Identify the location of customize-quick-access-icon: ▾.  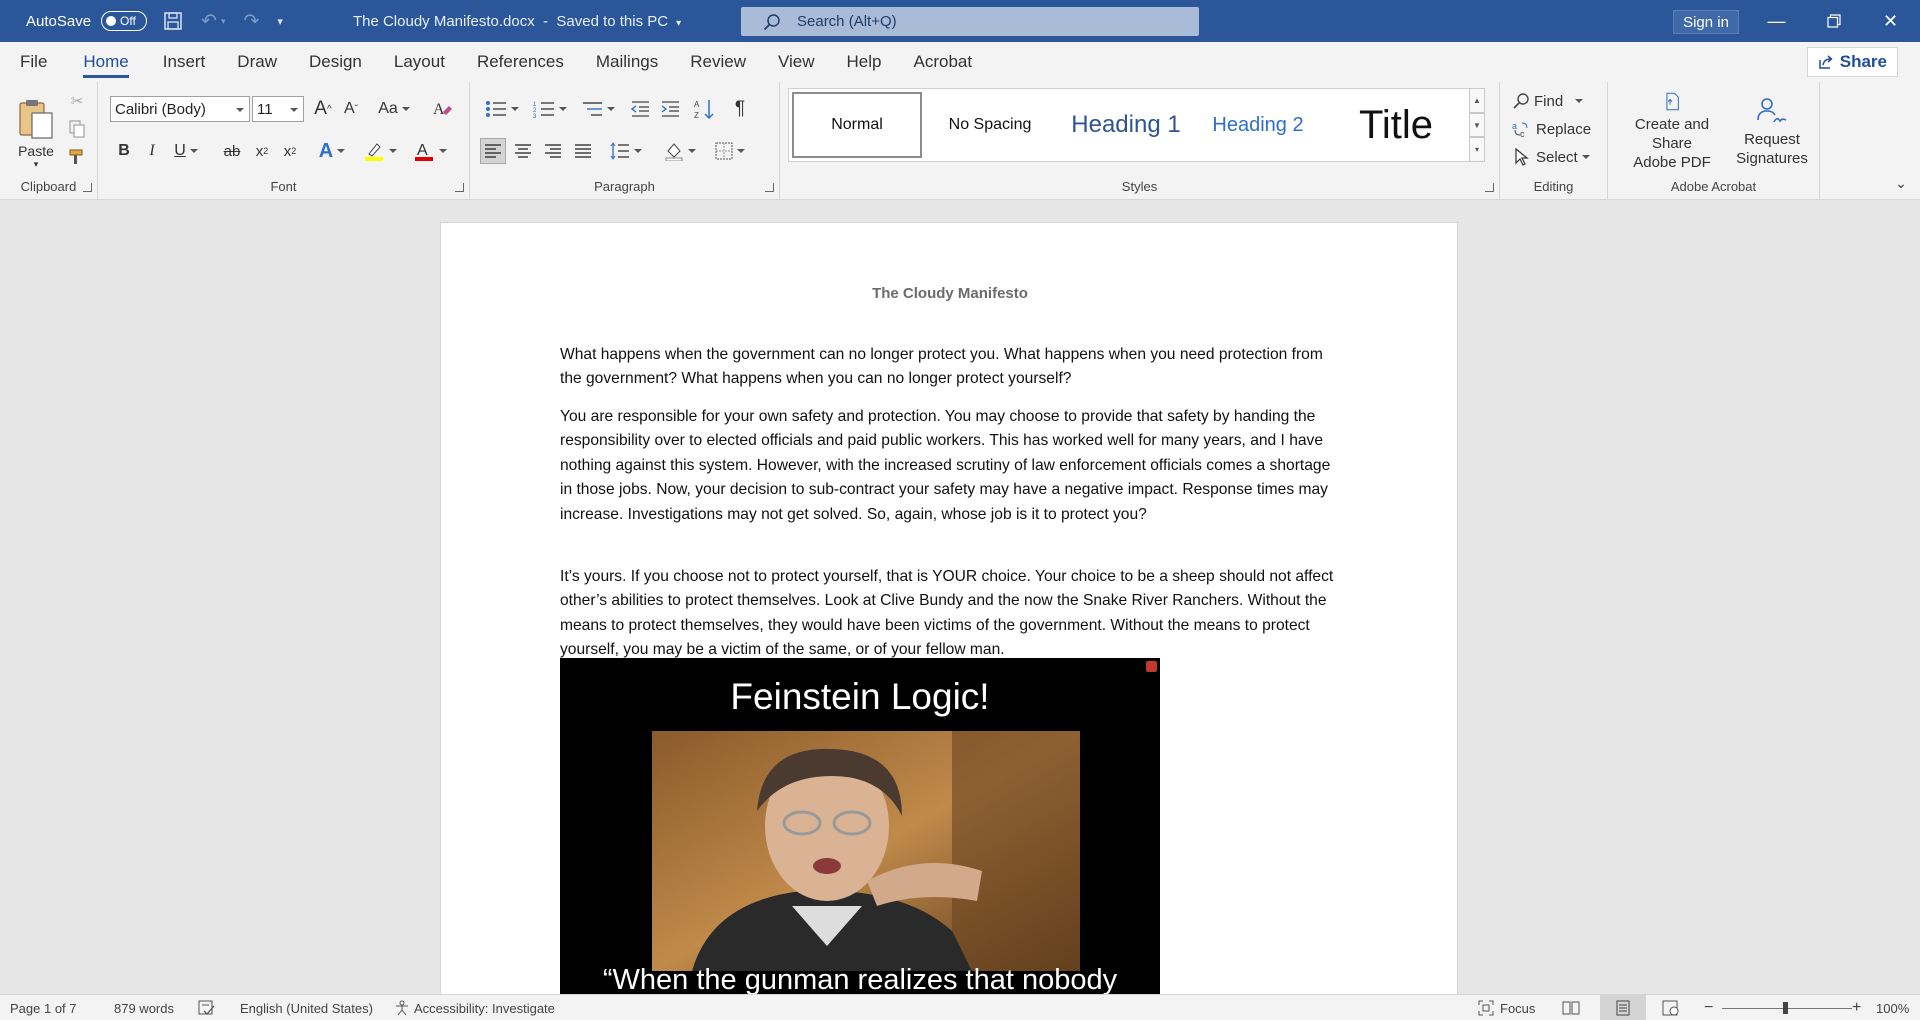
(280, 21).